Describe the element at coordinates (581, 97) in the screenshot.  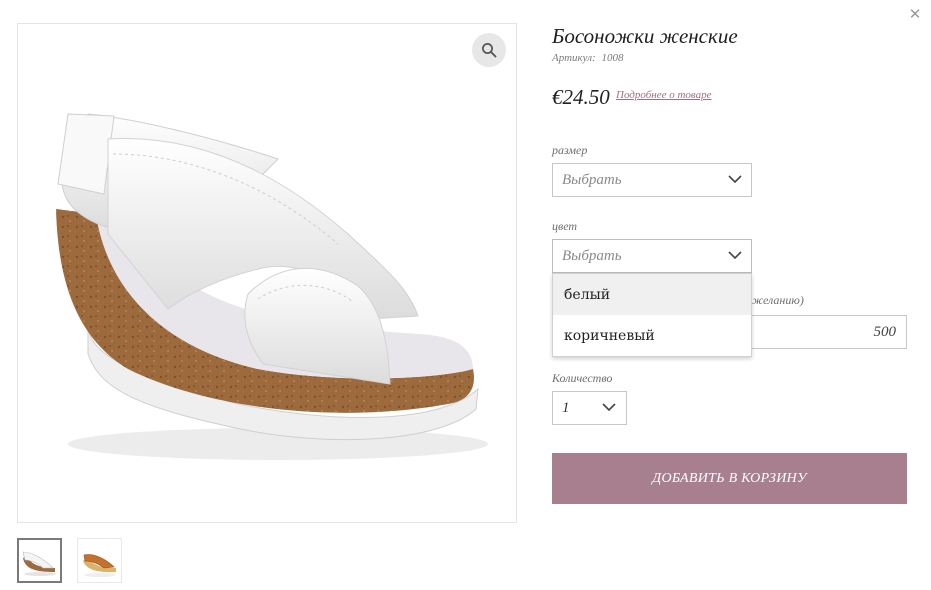
I see `product-price: €24.50` at that location.